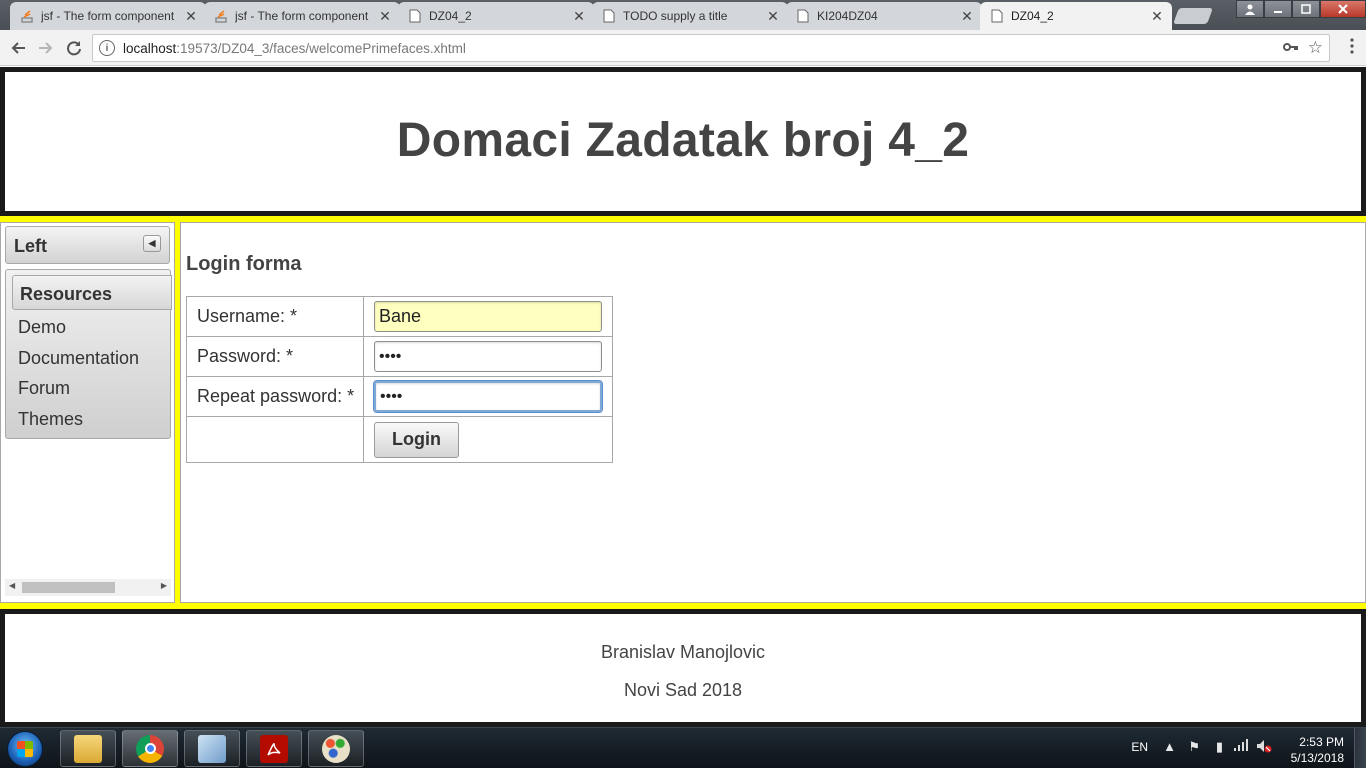  What do you see at coordinates (50, 419) in the screenshot?
I see `menu-item-themes: Themes` at bounding box center [50, 419].